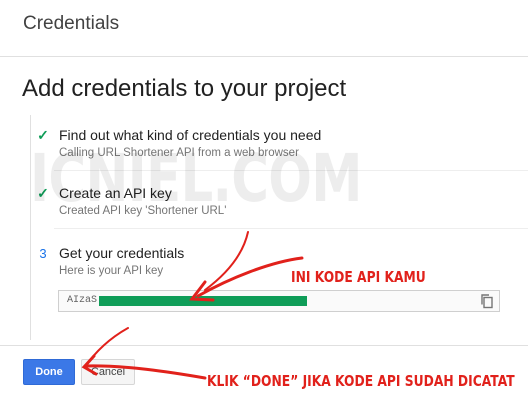  What do you see at coordinates (144, 353) in the screenshot?
I see `arrow-to-done-button` at bounding box center [144, 353].